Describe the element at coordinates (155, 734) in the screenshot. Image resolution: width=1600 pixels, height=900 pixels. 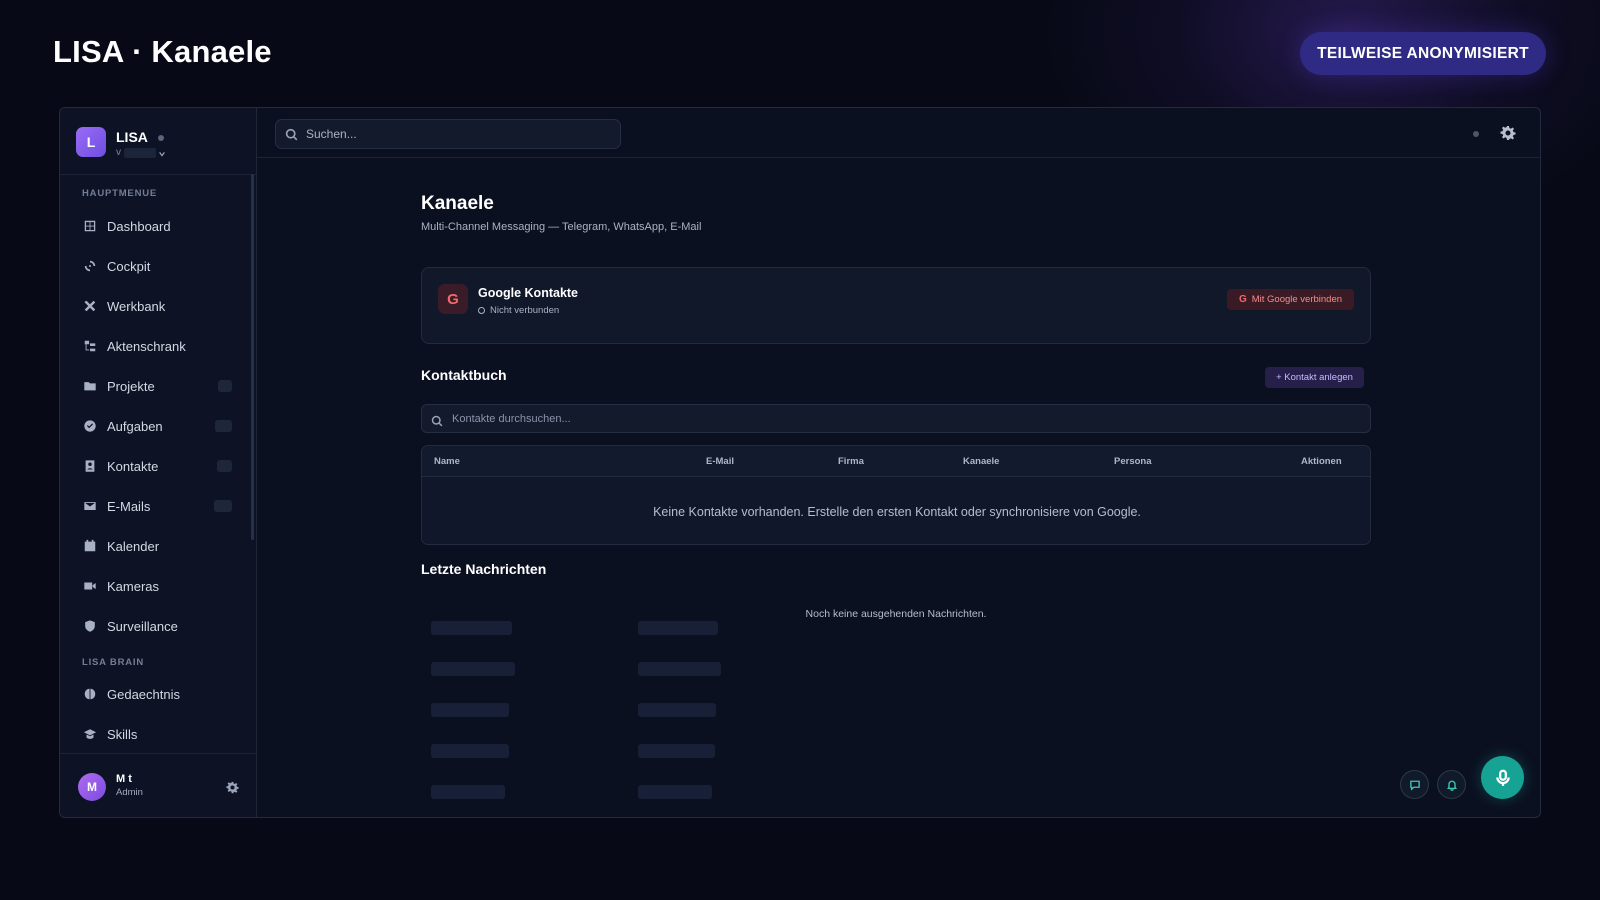
I see `sidebar-item-skills: Skills` at that location.